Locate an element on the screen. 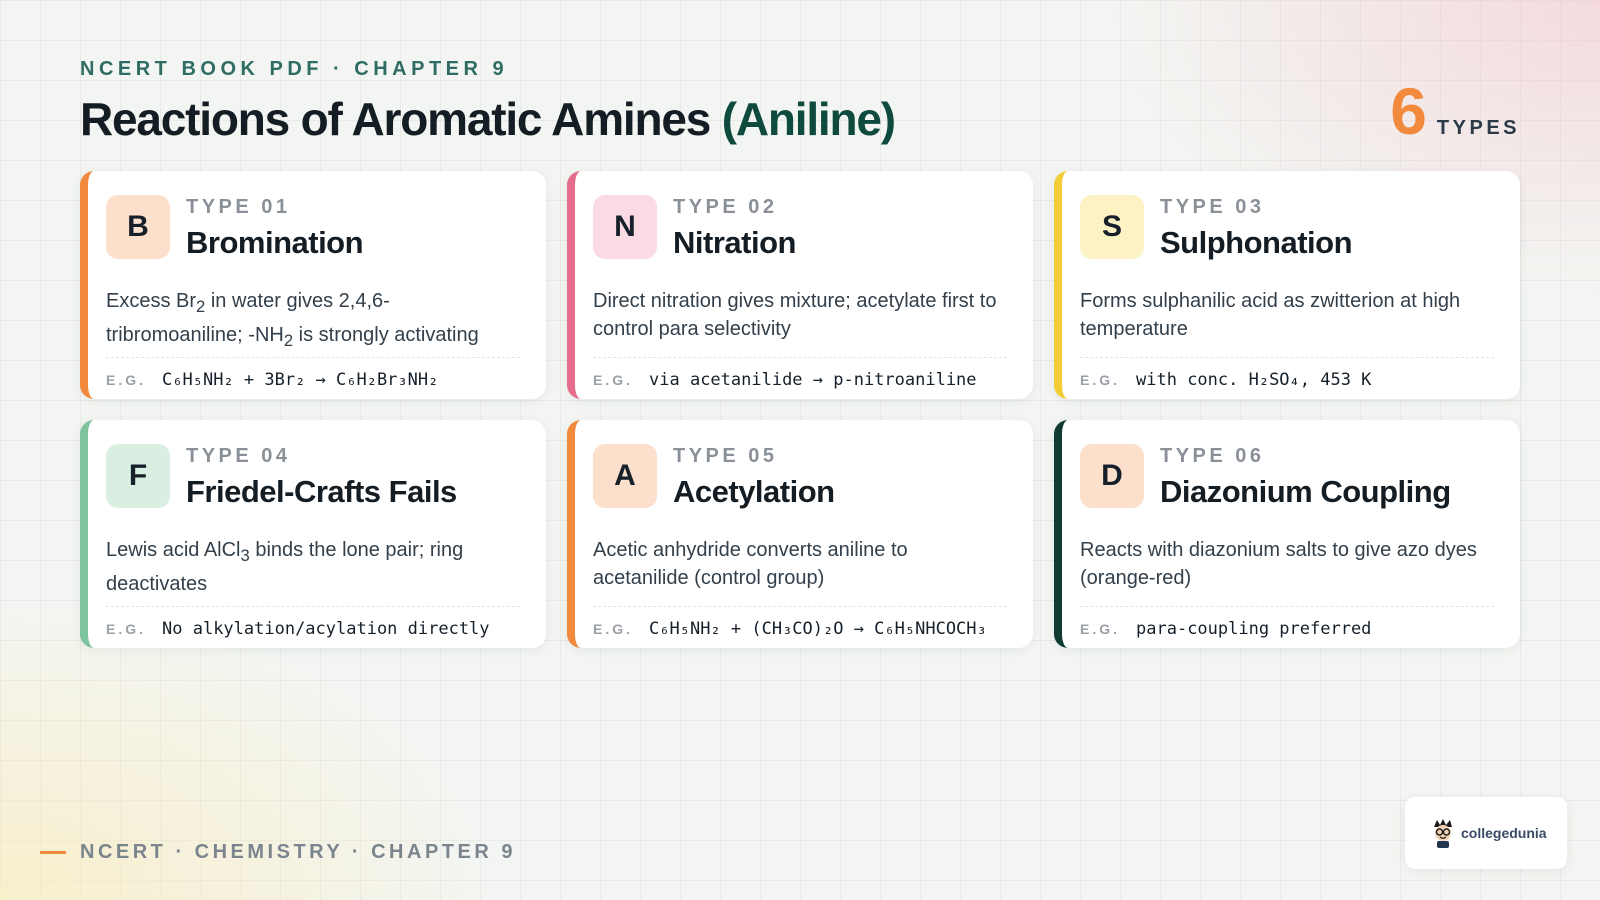  card-header: F TYPE 04 Friedel-Crafts Fails is located at coordinates (313, 482).